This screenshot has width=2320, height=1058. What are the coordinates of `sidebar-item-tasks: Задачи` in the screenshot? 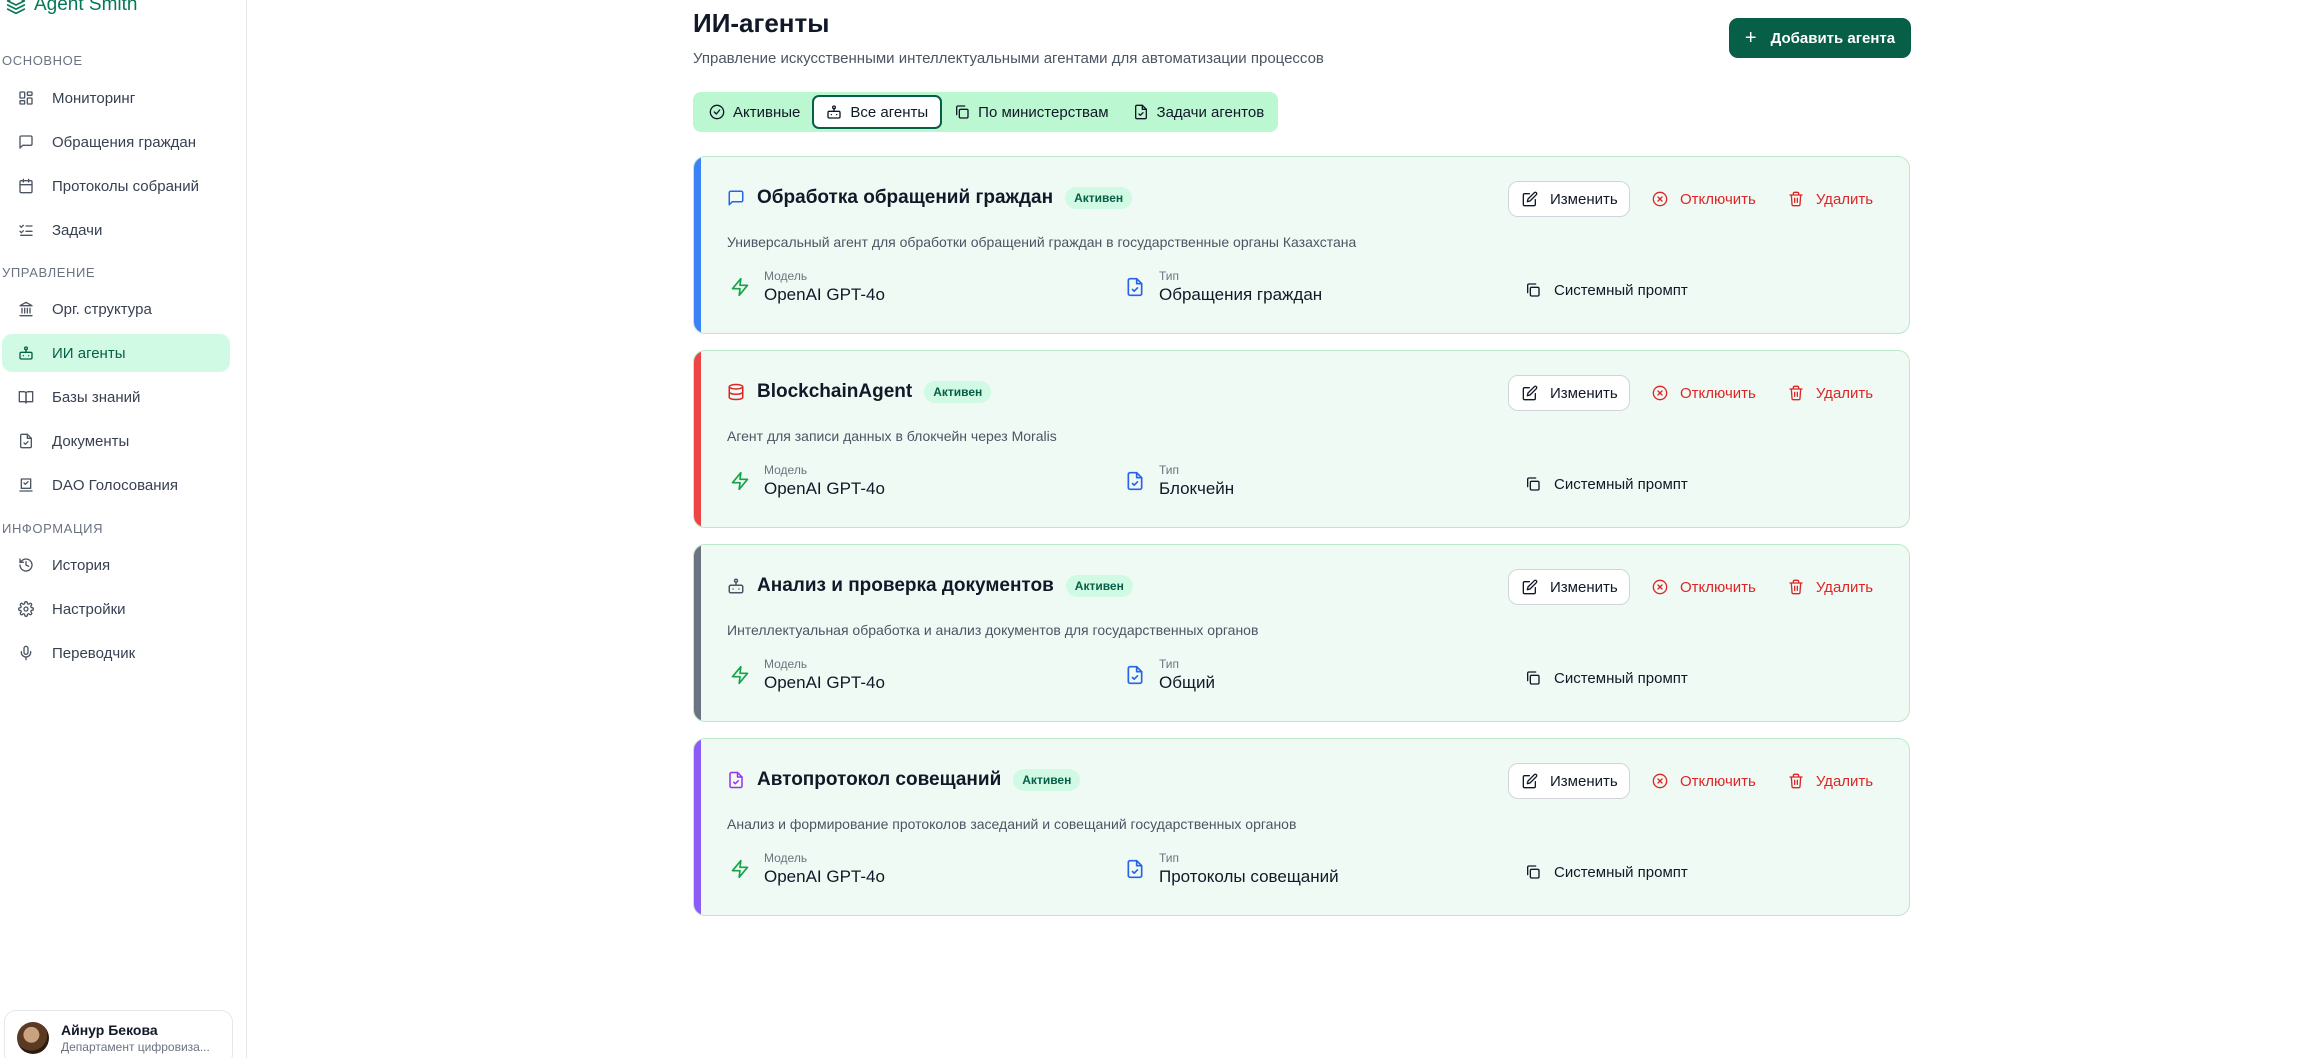 It's located at (116, 230).